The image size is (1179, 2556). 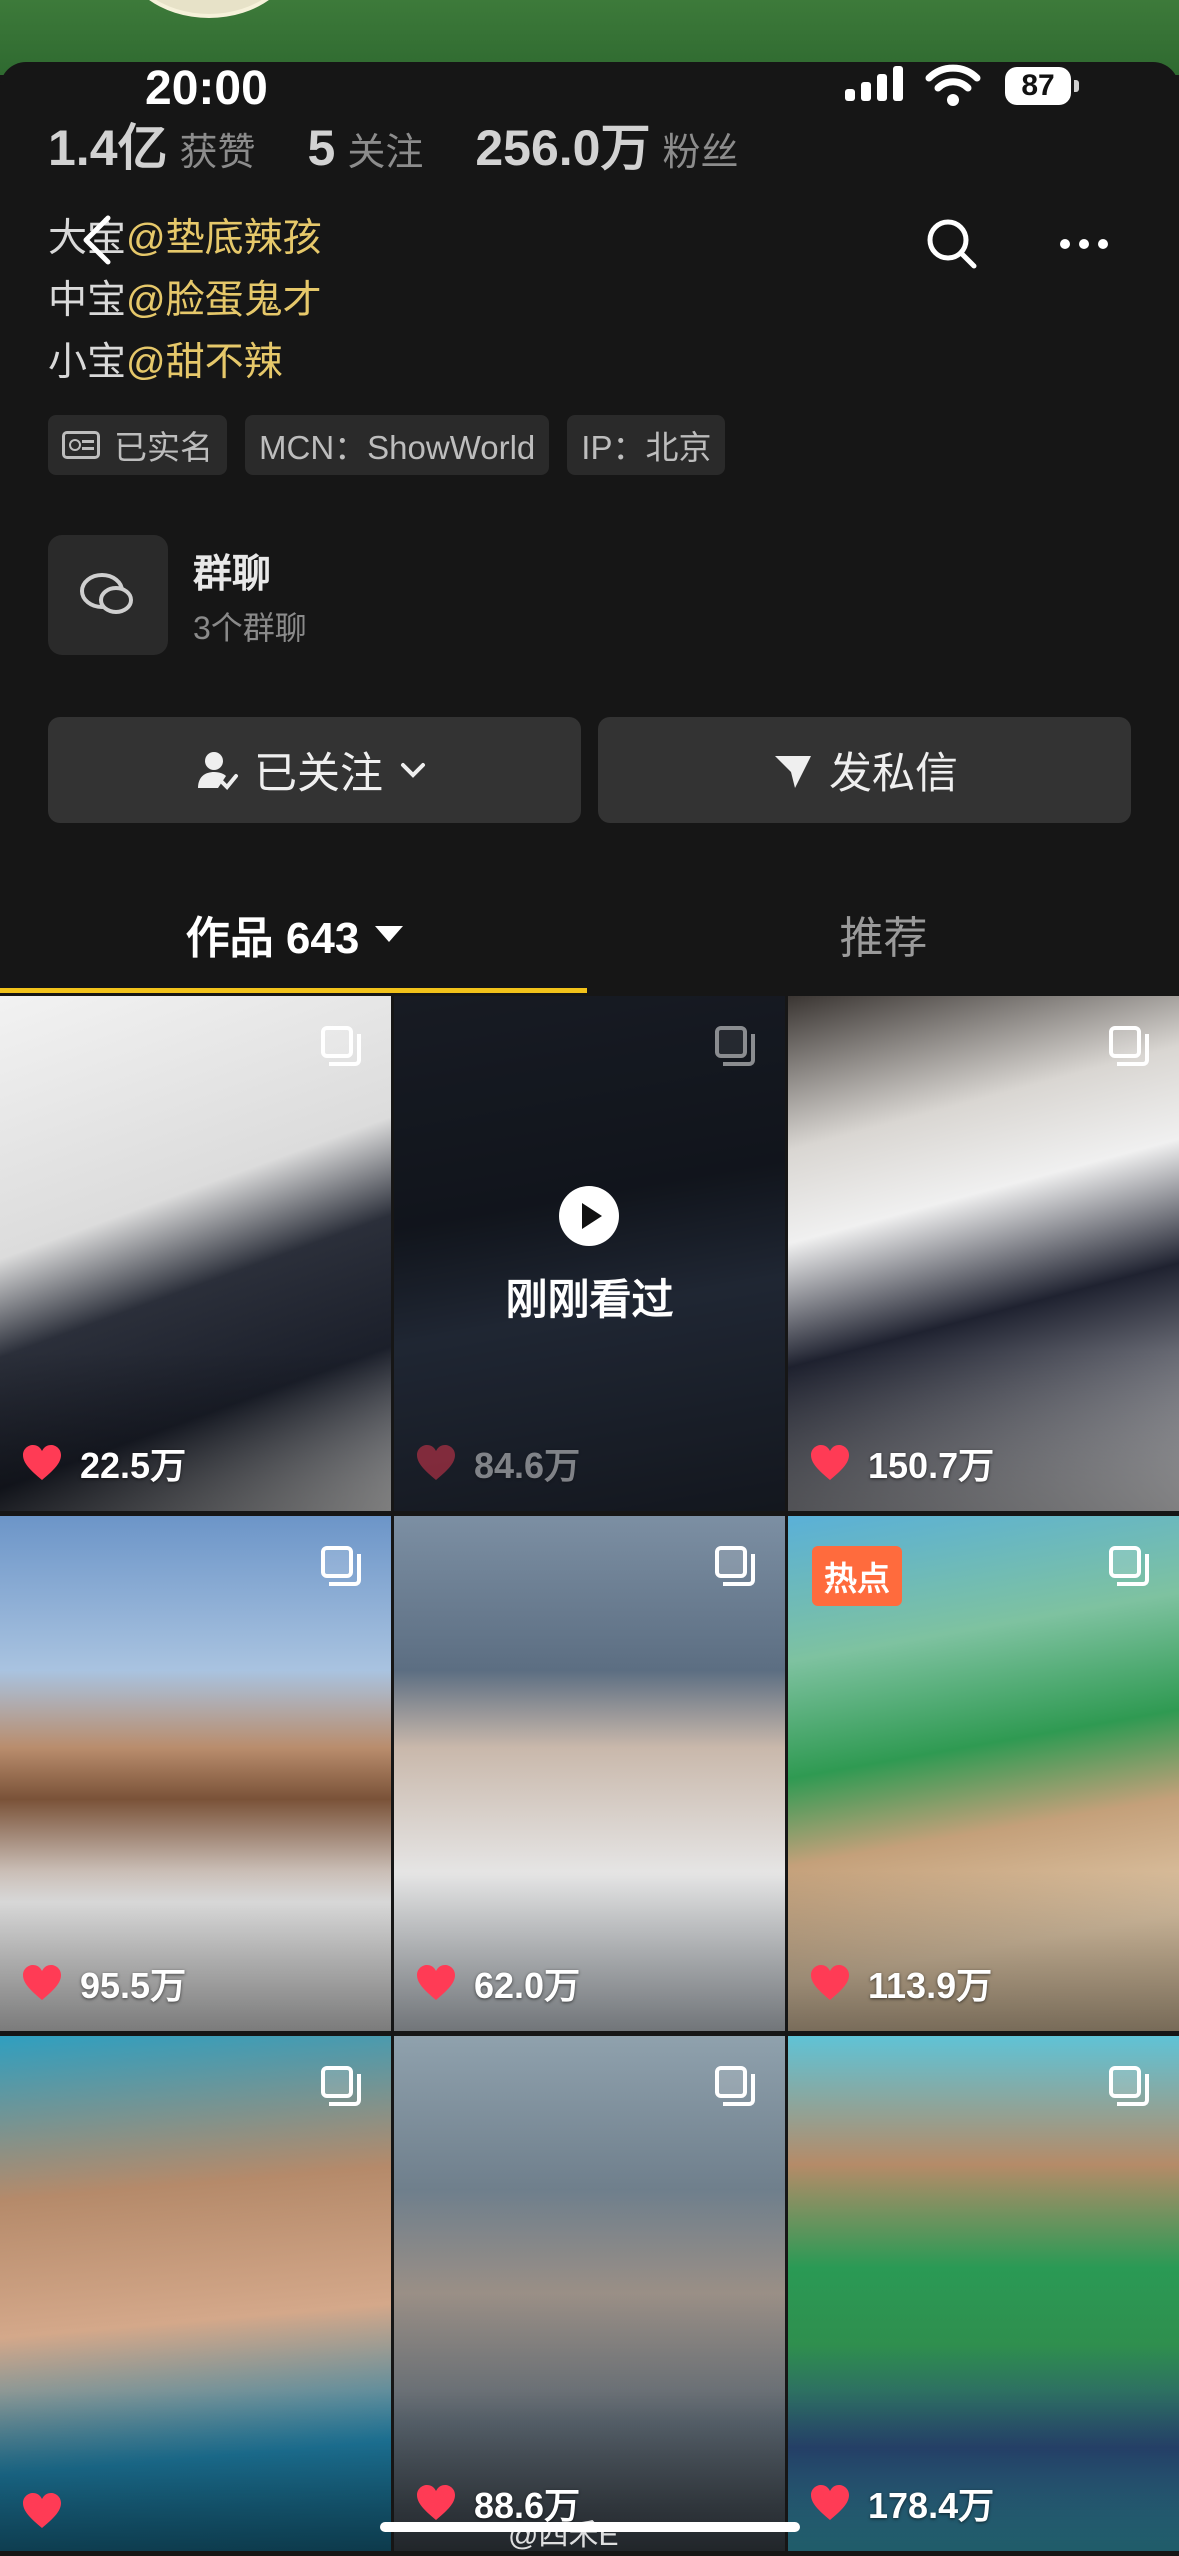 What do you see at coordinates (413, 770) in the screenshot?
I see `chevron-down-icon` at bounding box center [413, 770].